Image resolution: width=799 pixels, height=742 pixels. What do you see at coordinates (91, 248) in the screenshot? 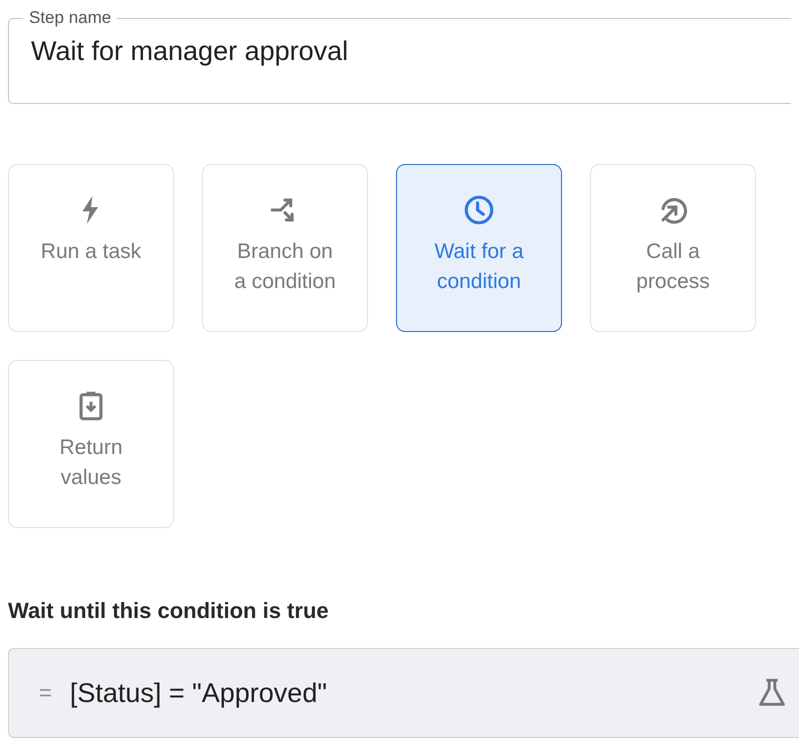
I see `step-type-card: Run a task` at bounding box center [91, 248].